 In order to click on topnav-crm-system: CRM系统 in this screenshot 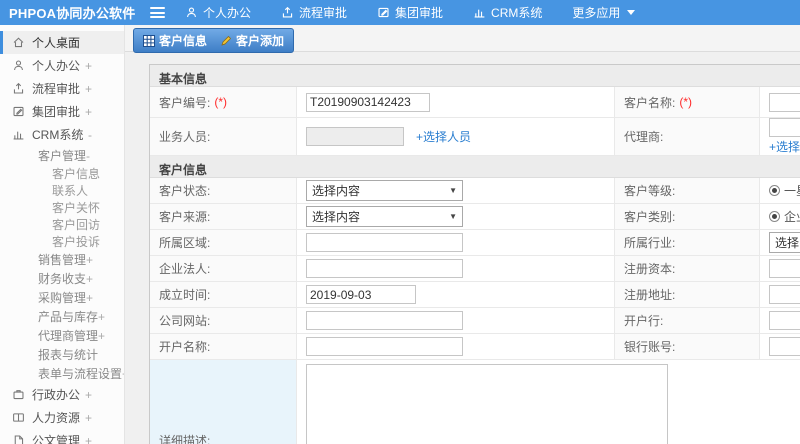, I will do `click(507, 12)`.